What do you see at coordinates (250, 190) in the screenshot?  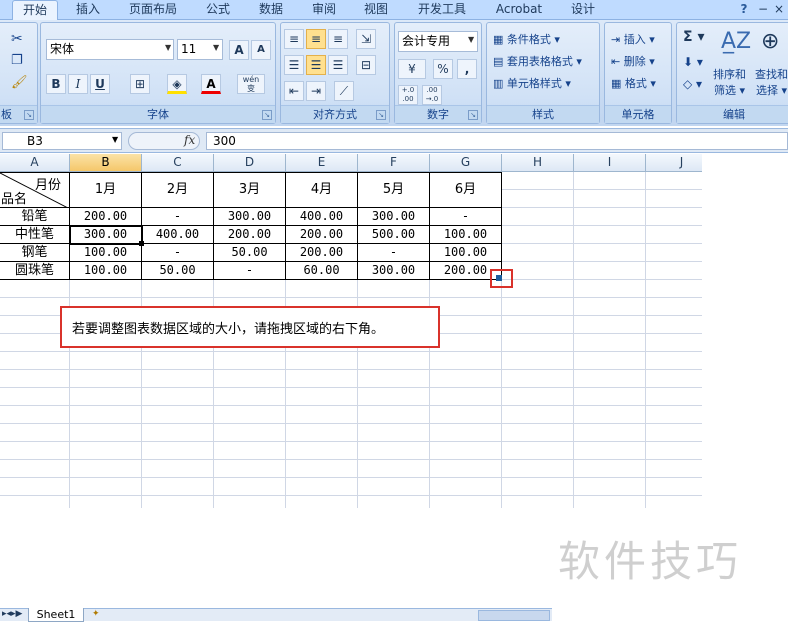 I see `month-header: 3月` at bounding box center [250, 190].